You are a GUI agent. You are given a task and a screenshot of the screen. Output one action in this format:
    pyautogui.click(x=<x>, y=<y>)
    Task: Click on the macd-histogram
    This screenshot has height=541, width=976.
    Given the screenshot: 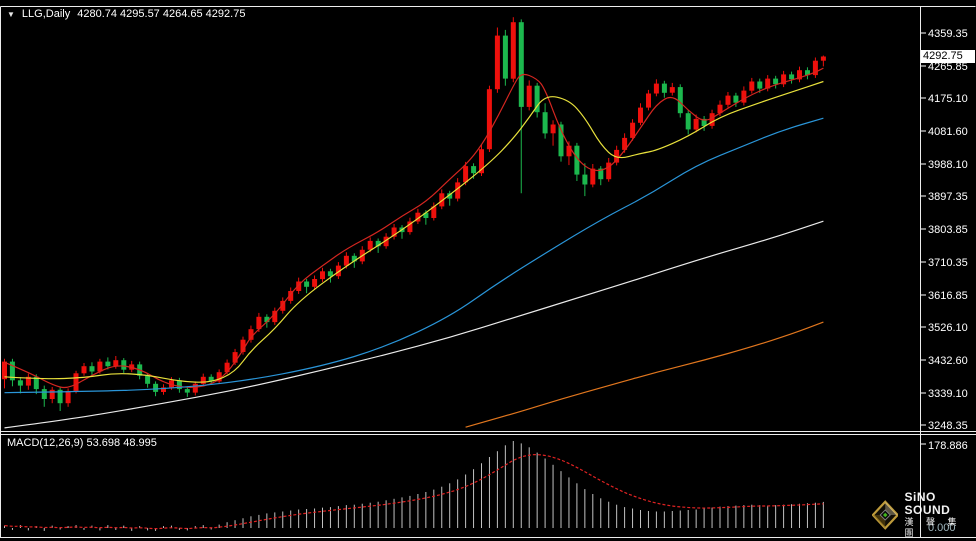 What is the action you would take?
    pyautogui.click(x=414, y=486)
    